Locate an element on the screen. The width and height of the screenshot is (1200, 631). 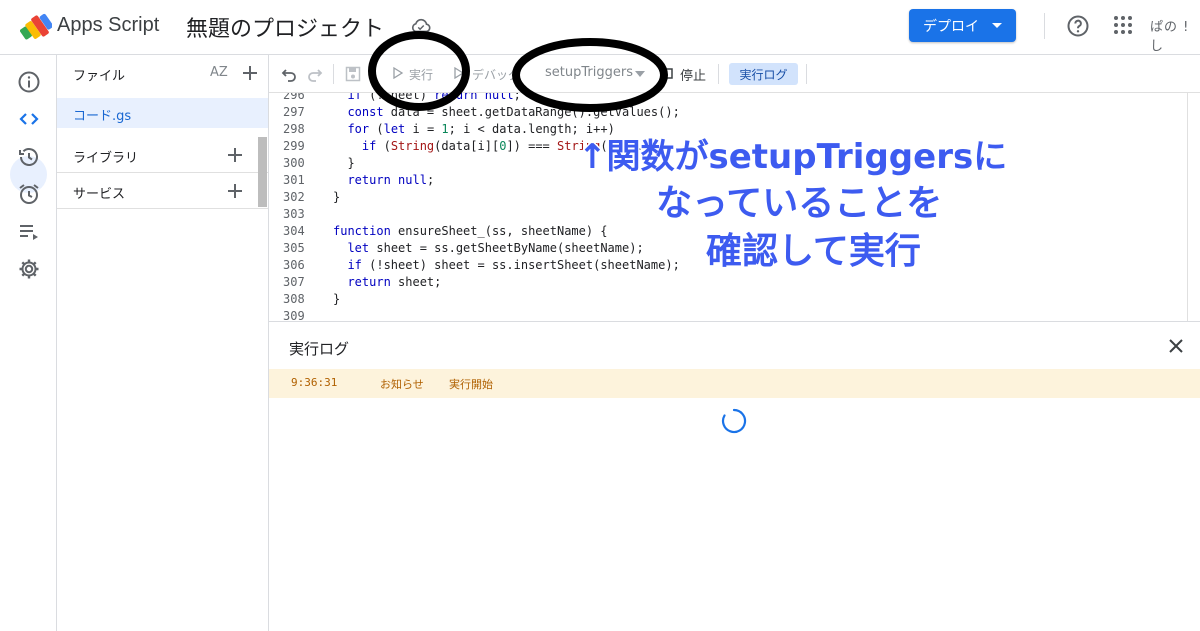
apps-script-logo is located at coordinates (36, 27).